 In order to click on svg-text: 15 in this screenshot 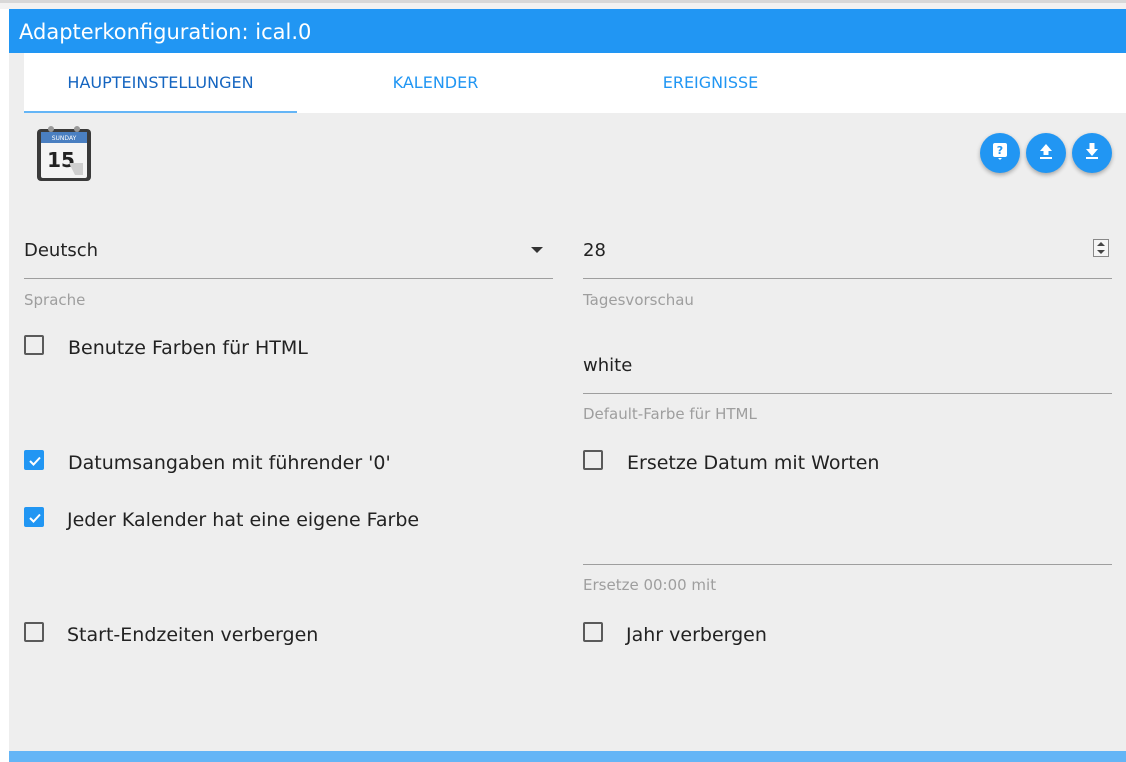, I will do `click(61, 160)`.